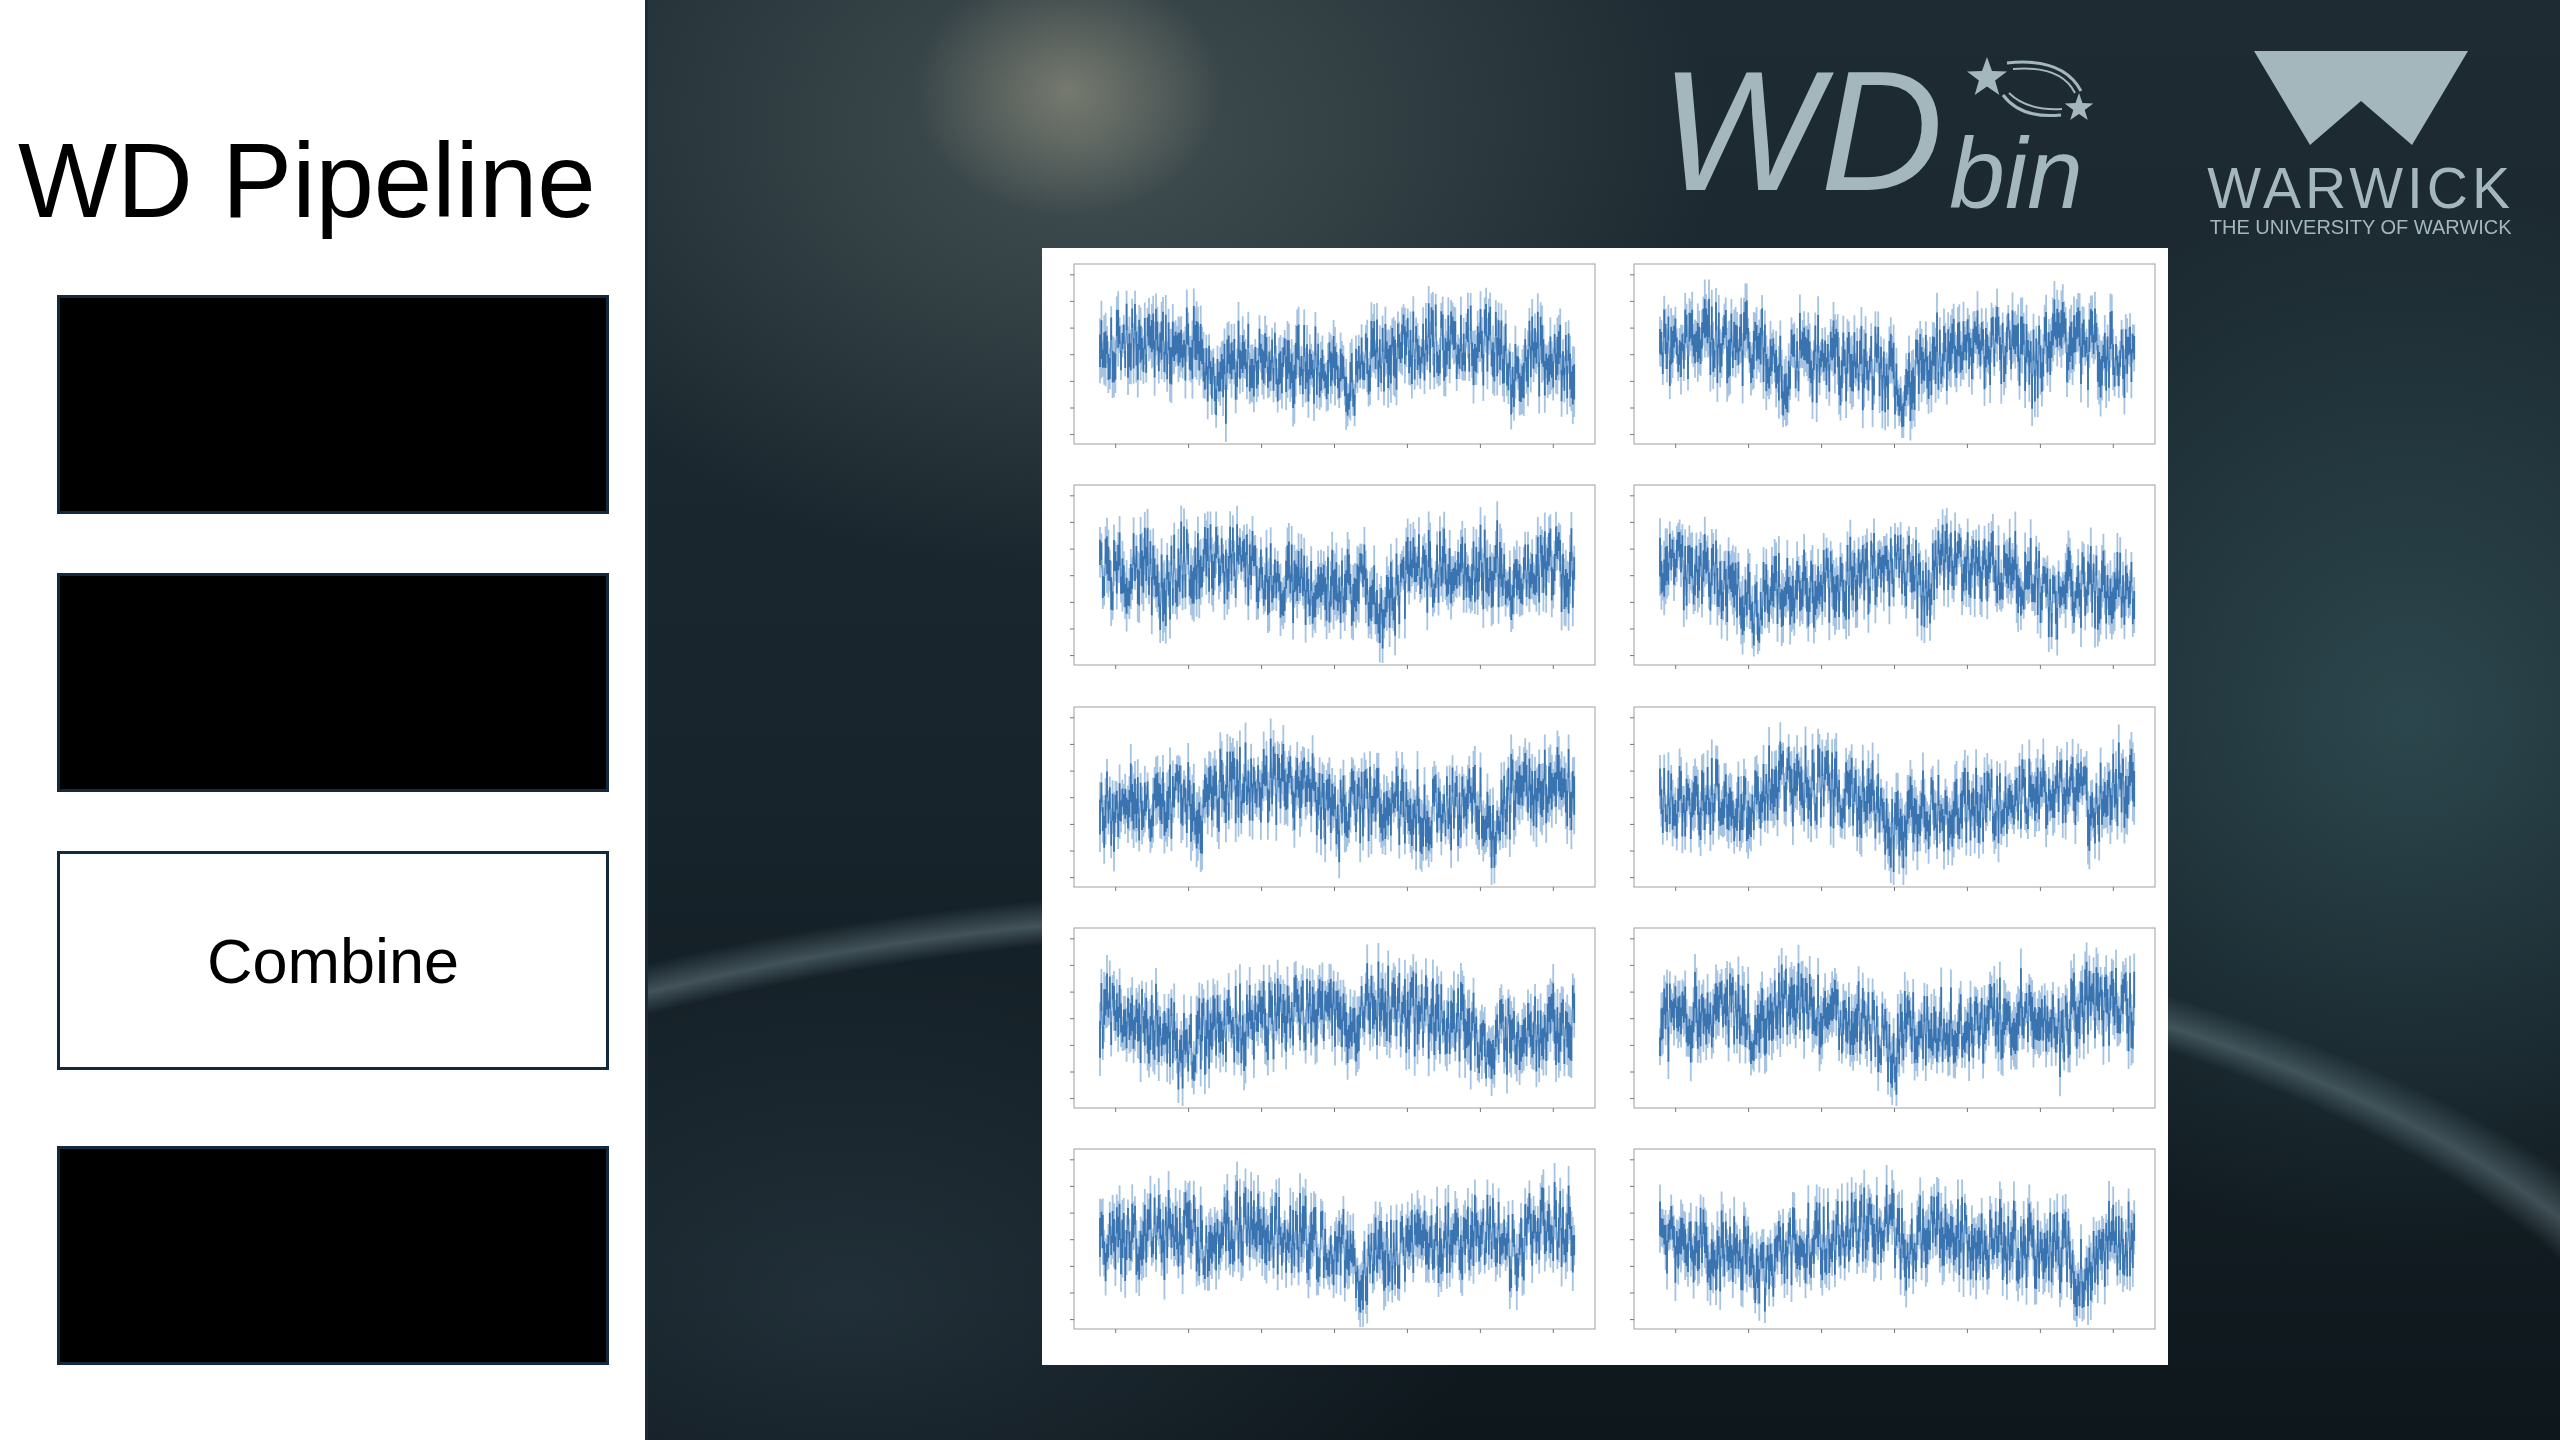  I want to click on logo-wordmark: WD, so click(1802, 131).